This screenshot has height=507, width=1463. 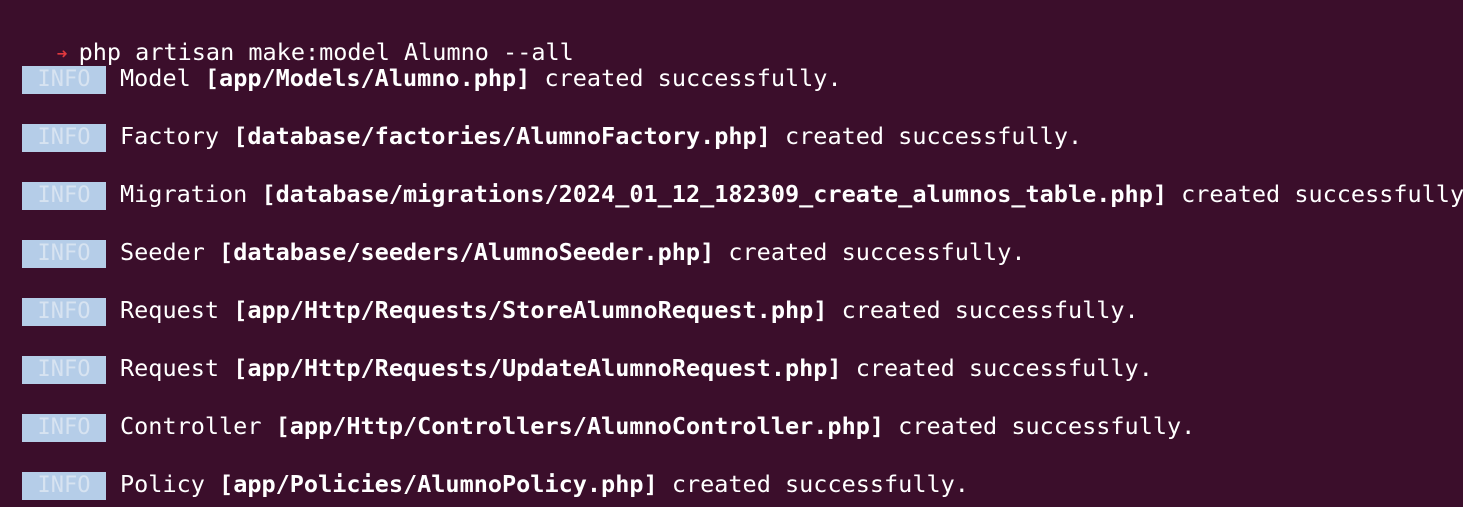 What do you see at coordinates (287, 35) in the screenshot?
I see `prompt-line: ➜ php artisan make:model Alumno --all` at bounding box center [287, 35].